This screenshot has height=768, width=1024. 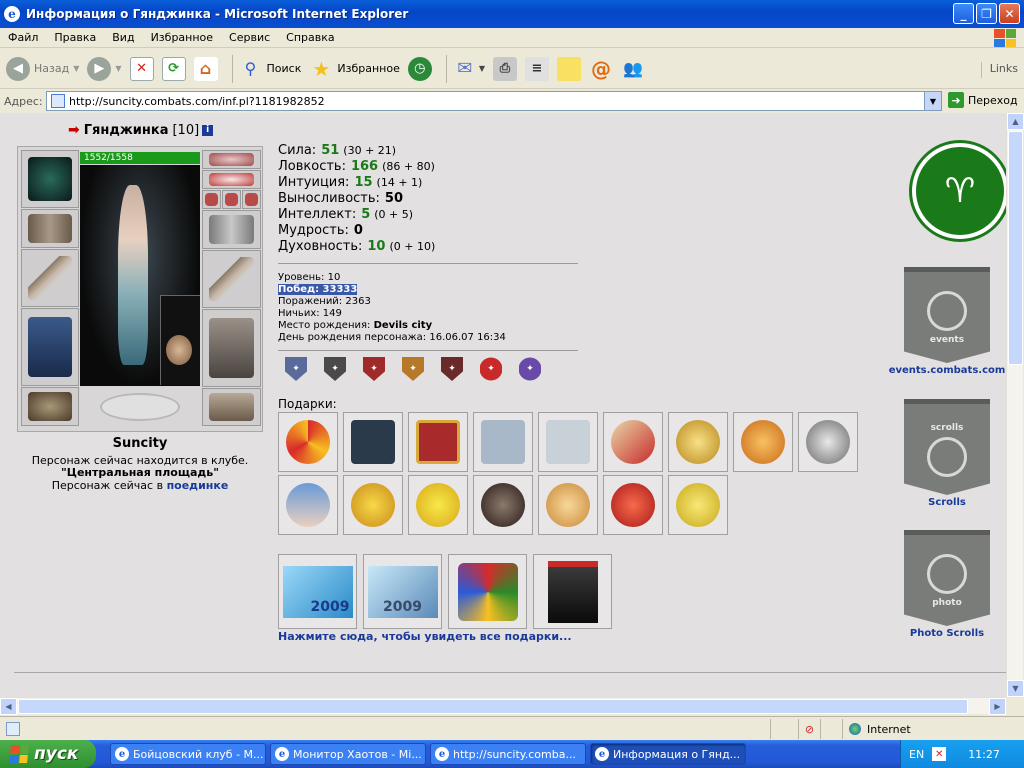 What do you see at coordinates (999, 70) in the screenshot?
I see `links-bar: Links` at bounding box center [999, 70].